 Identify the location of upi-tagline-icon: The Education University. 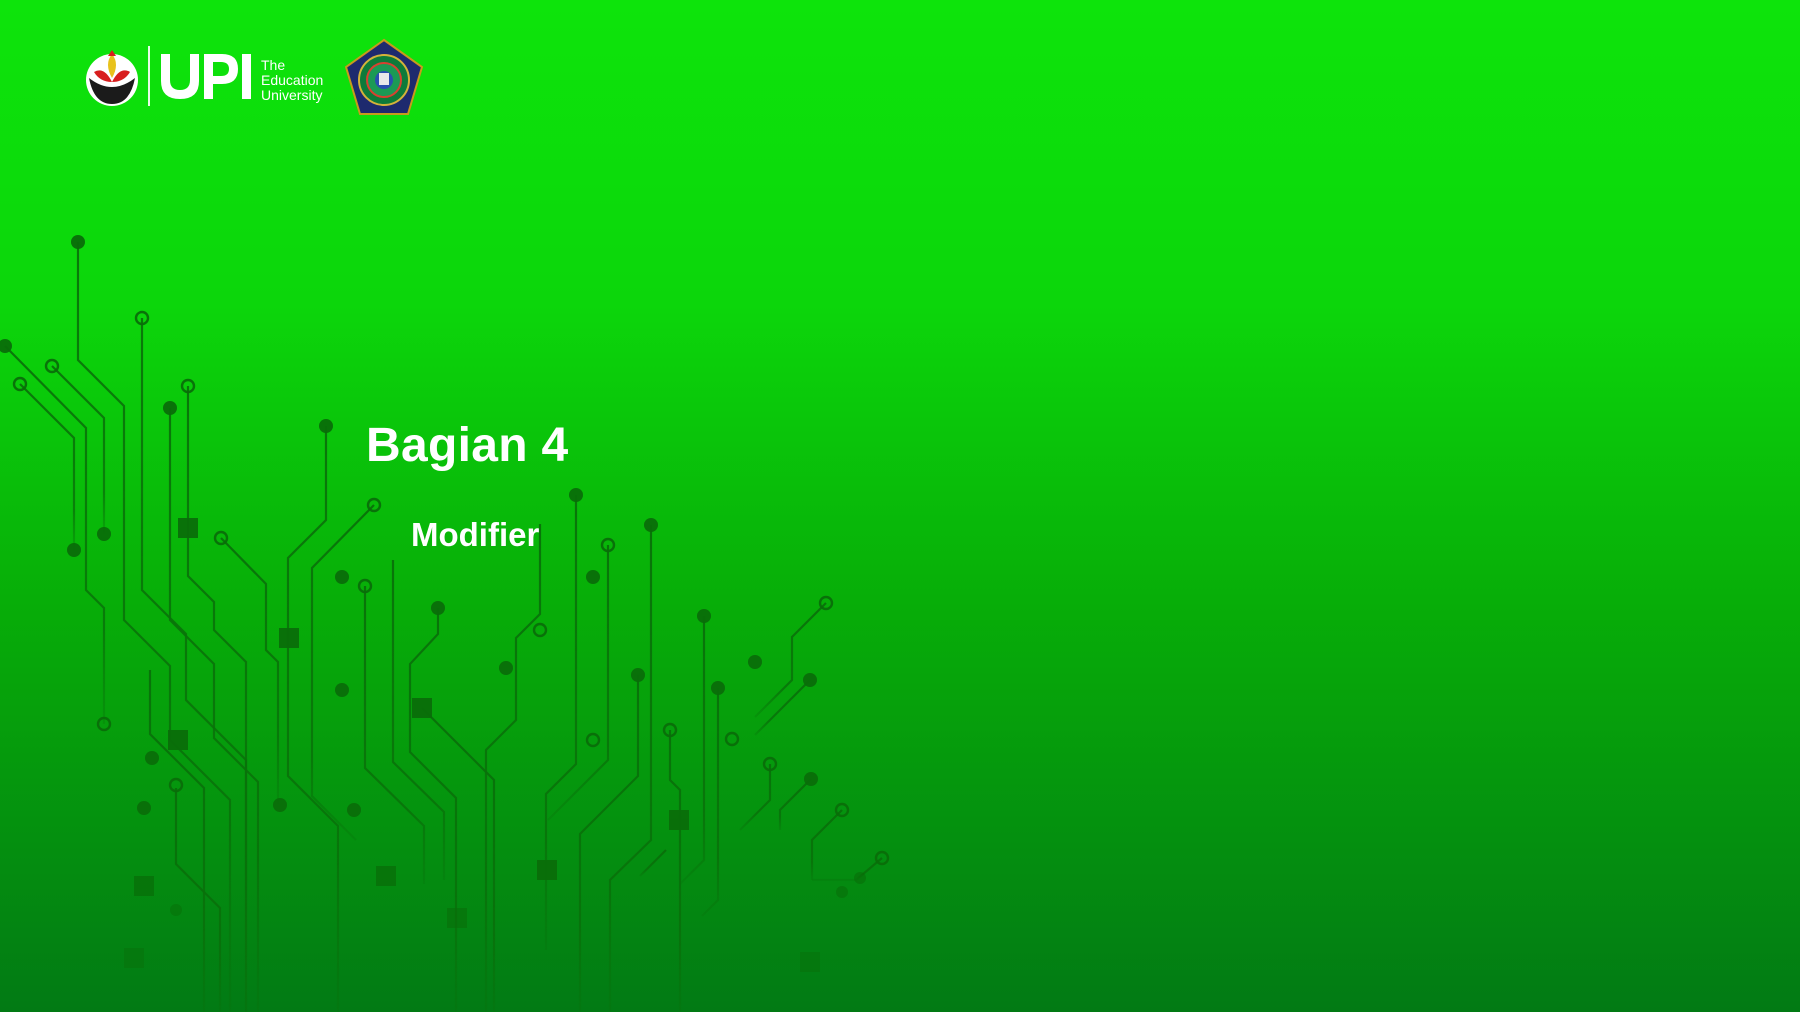
(292, 80).